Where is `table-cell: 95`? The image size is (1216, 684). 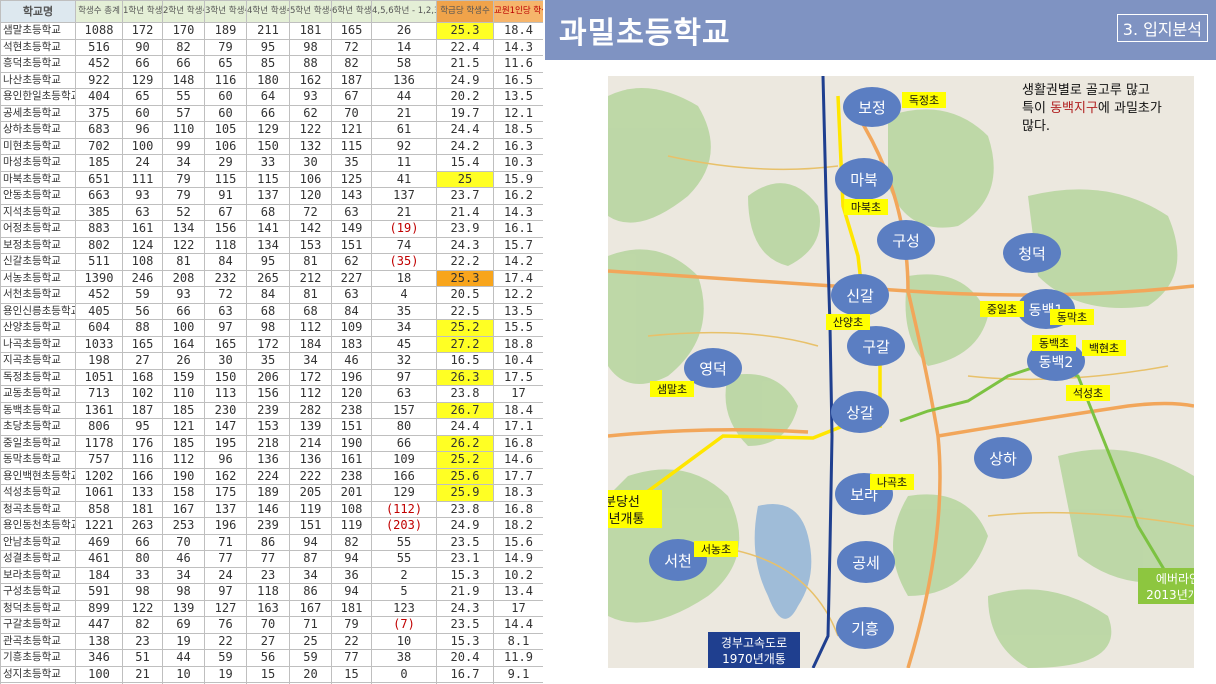 table-cell: 95 is located at coordinates (268, 262).